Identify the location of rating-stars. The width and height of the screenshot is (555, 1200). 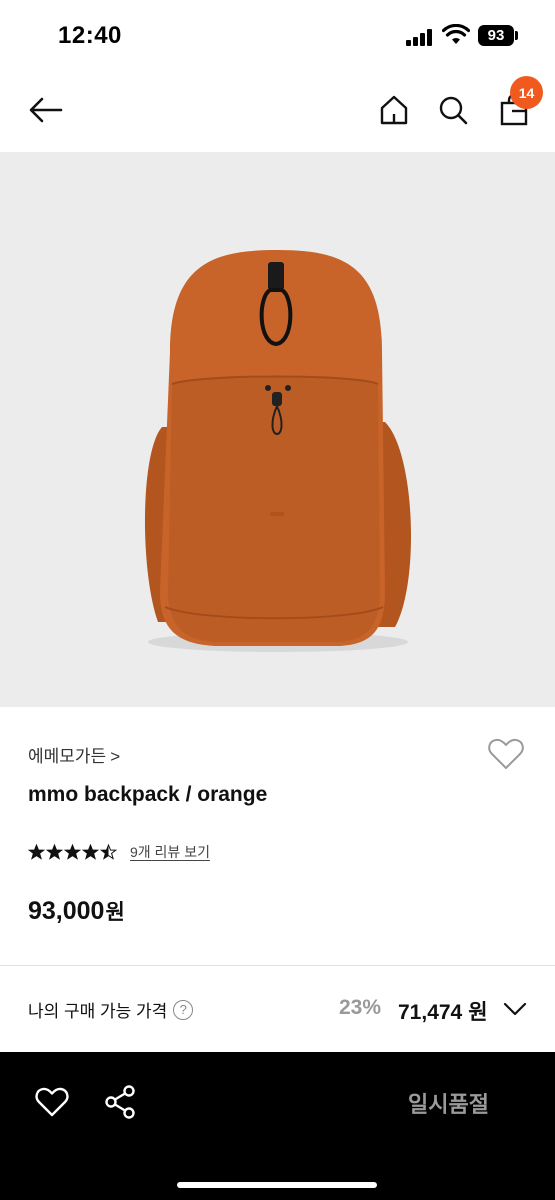
(73, 852).